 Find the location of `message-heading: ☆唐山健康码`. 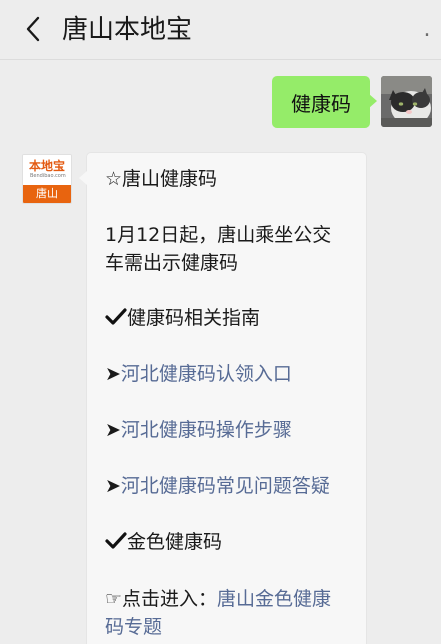

message-heading: ☆唐山健康码 is located at coordinates (161, 179).